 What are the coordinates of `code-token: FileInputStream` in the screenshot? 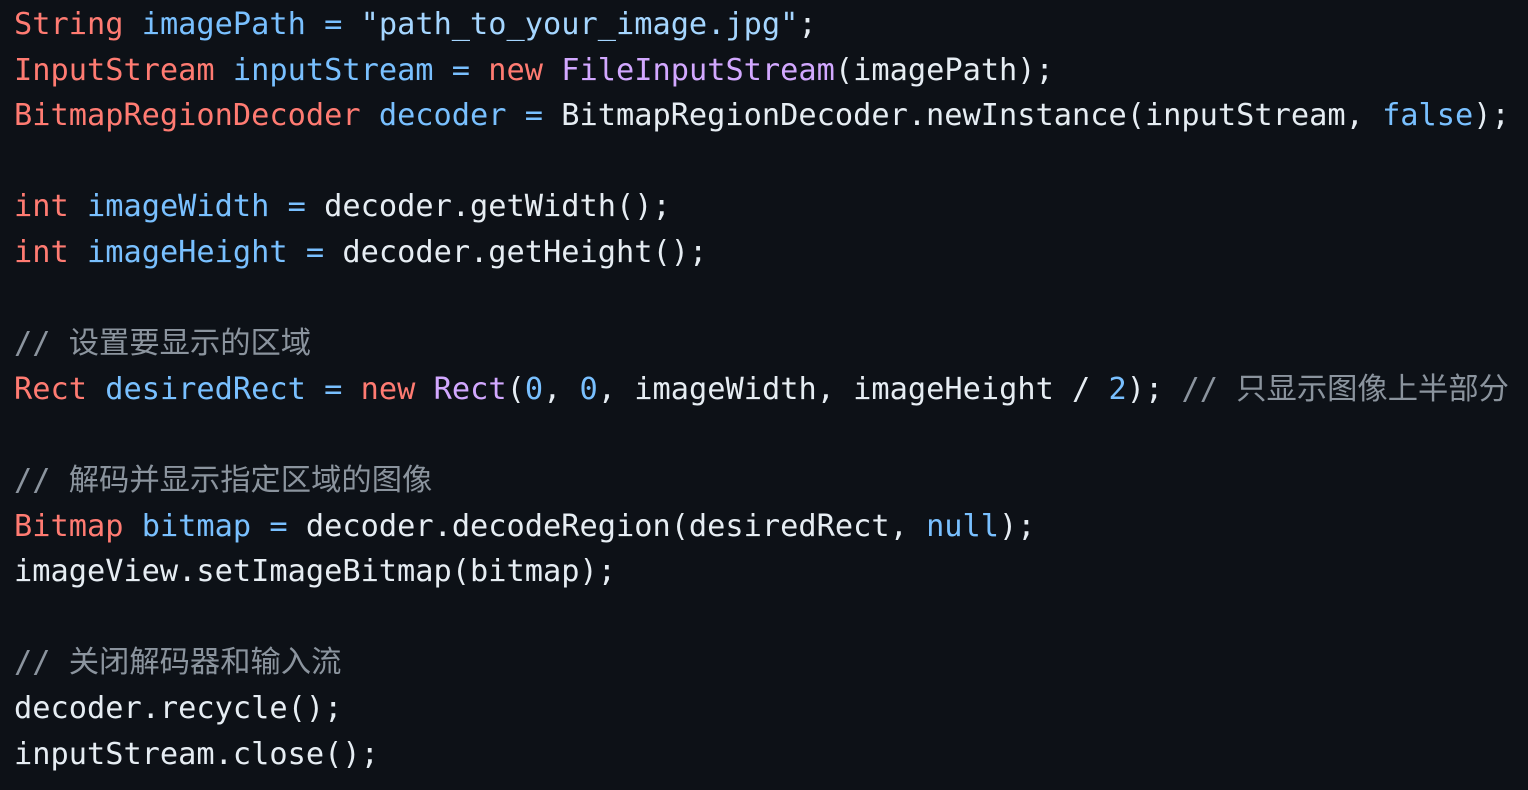 It's located at (698, 70).